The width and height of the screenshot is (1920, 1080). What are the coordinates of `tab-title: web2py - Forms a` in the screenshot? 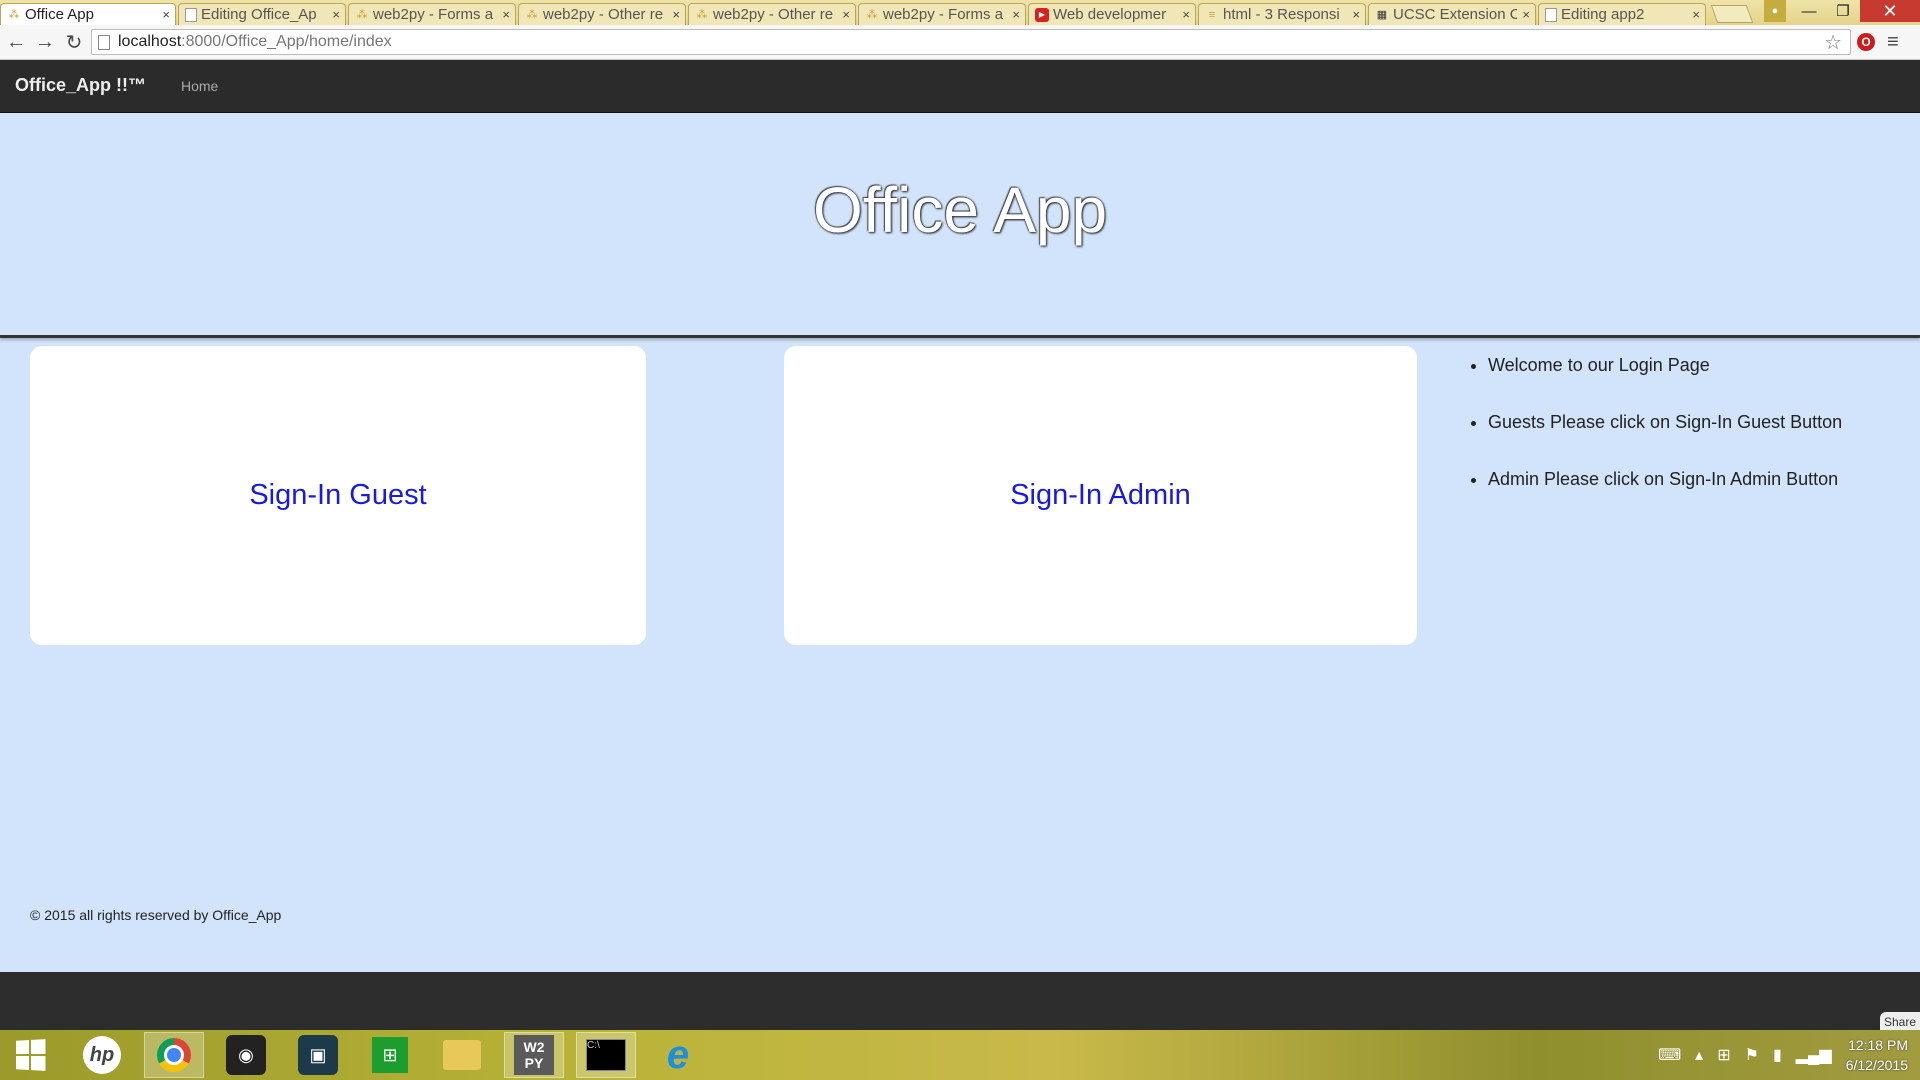 It's located at (943, 14).